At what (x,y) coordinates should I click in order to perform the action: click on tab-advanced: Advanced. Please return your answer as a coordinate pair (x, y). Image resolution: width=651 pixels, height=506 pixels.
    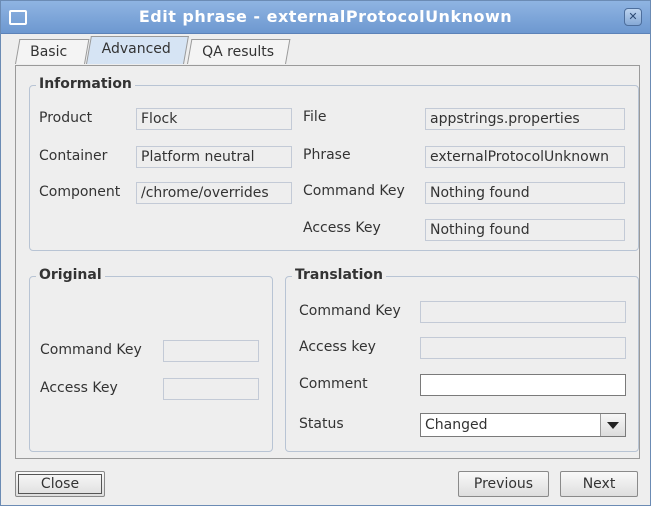
    Looking at the image, I should click on (137, 50).